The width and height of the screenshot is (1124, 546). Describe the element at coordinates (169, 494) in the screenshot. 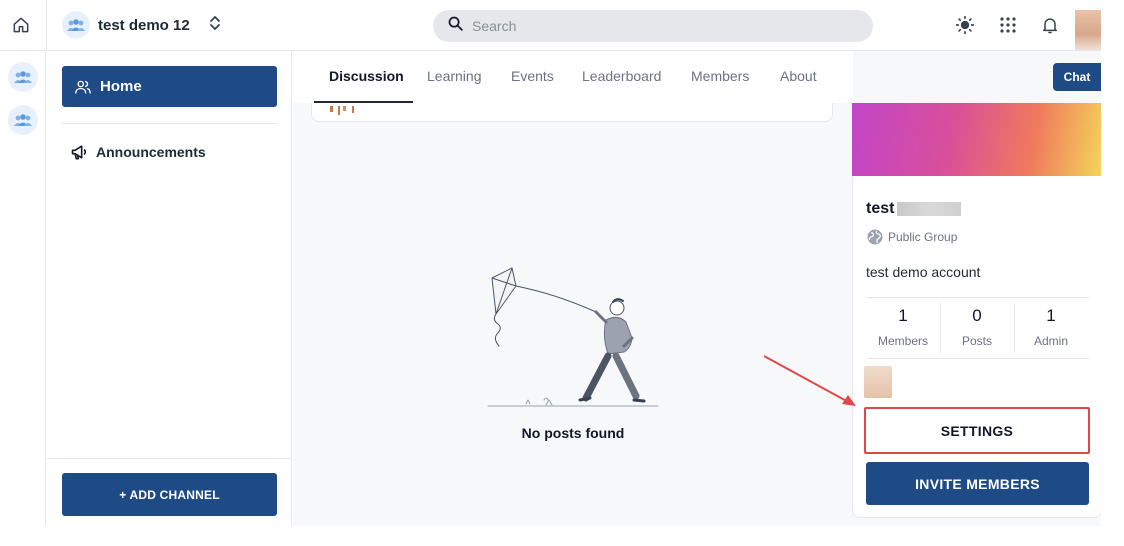

I see `add-channel-button: + ADD CHANNEL` at that location.